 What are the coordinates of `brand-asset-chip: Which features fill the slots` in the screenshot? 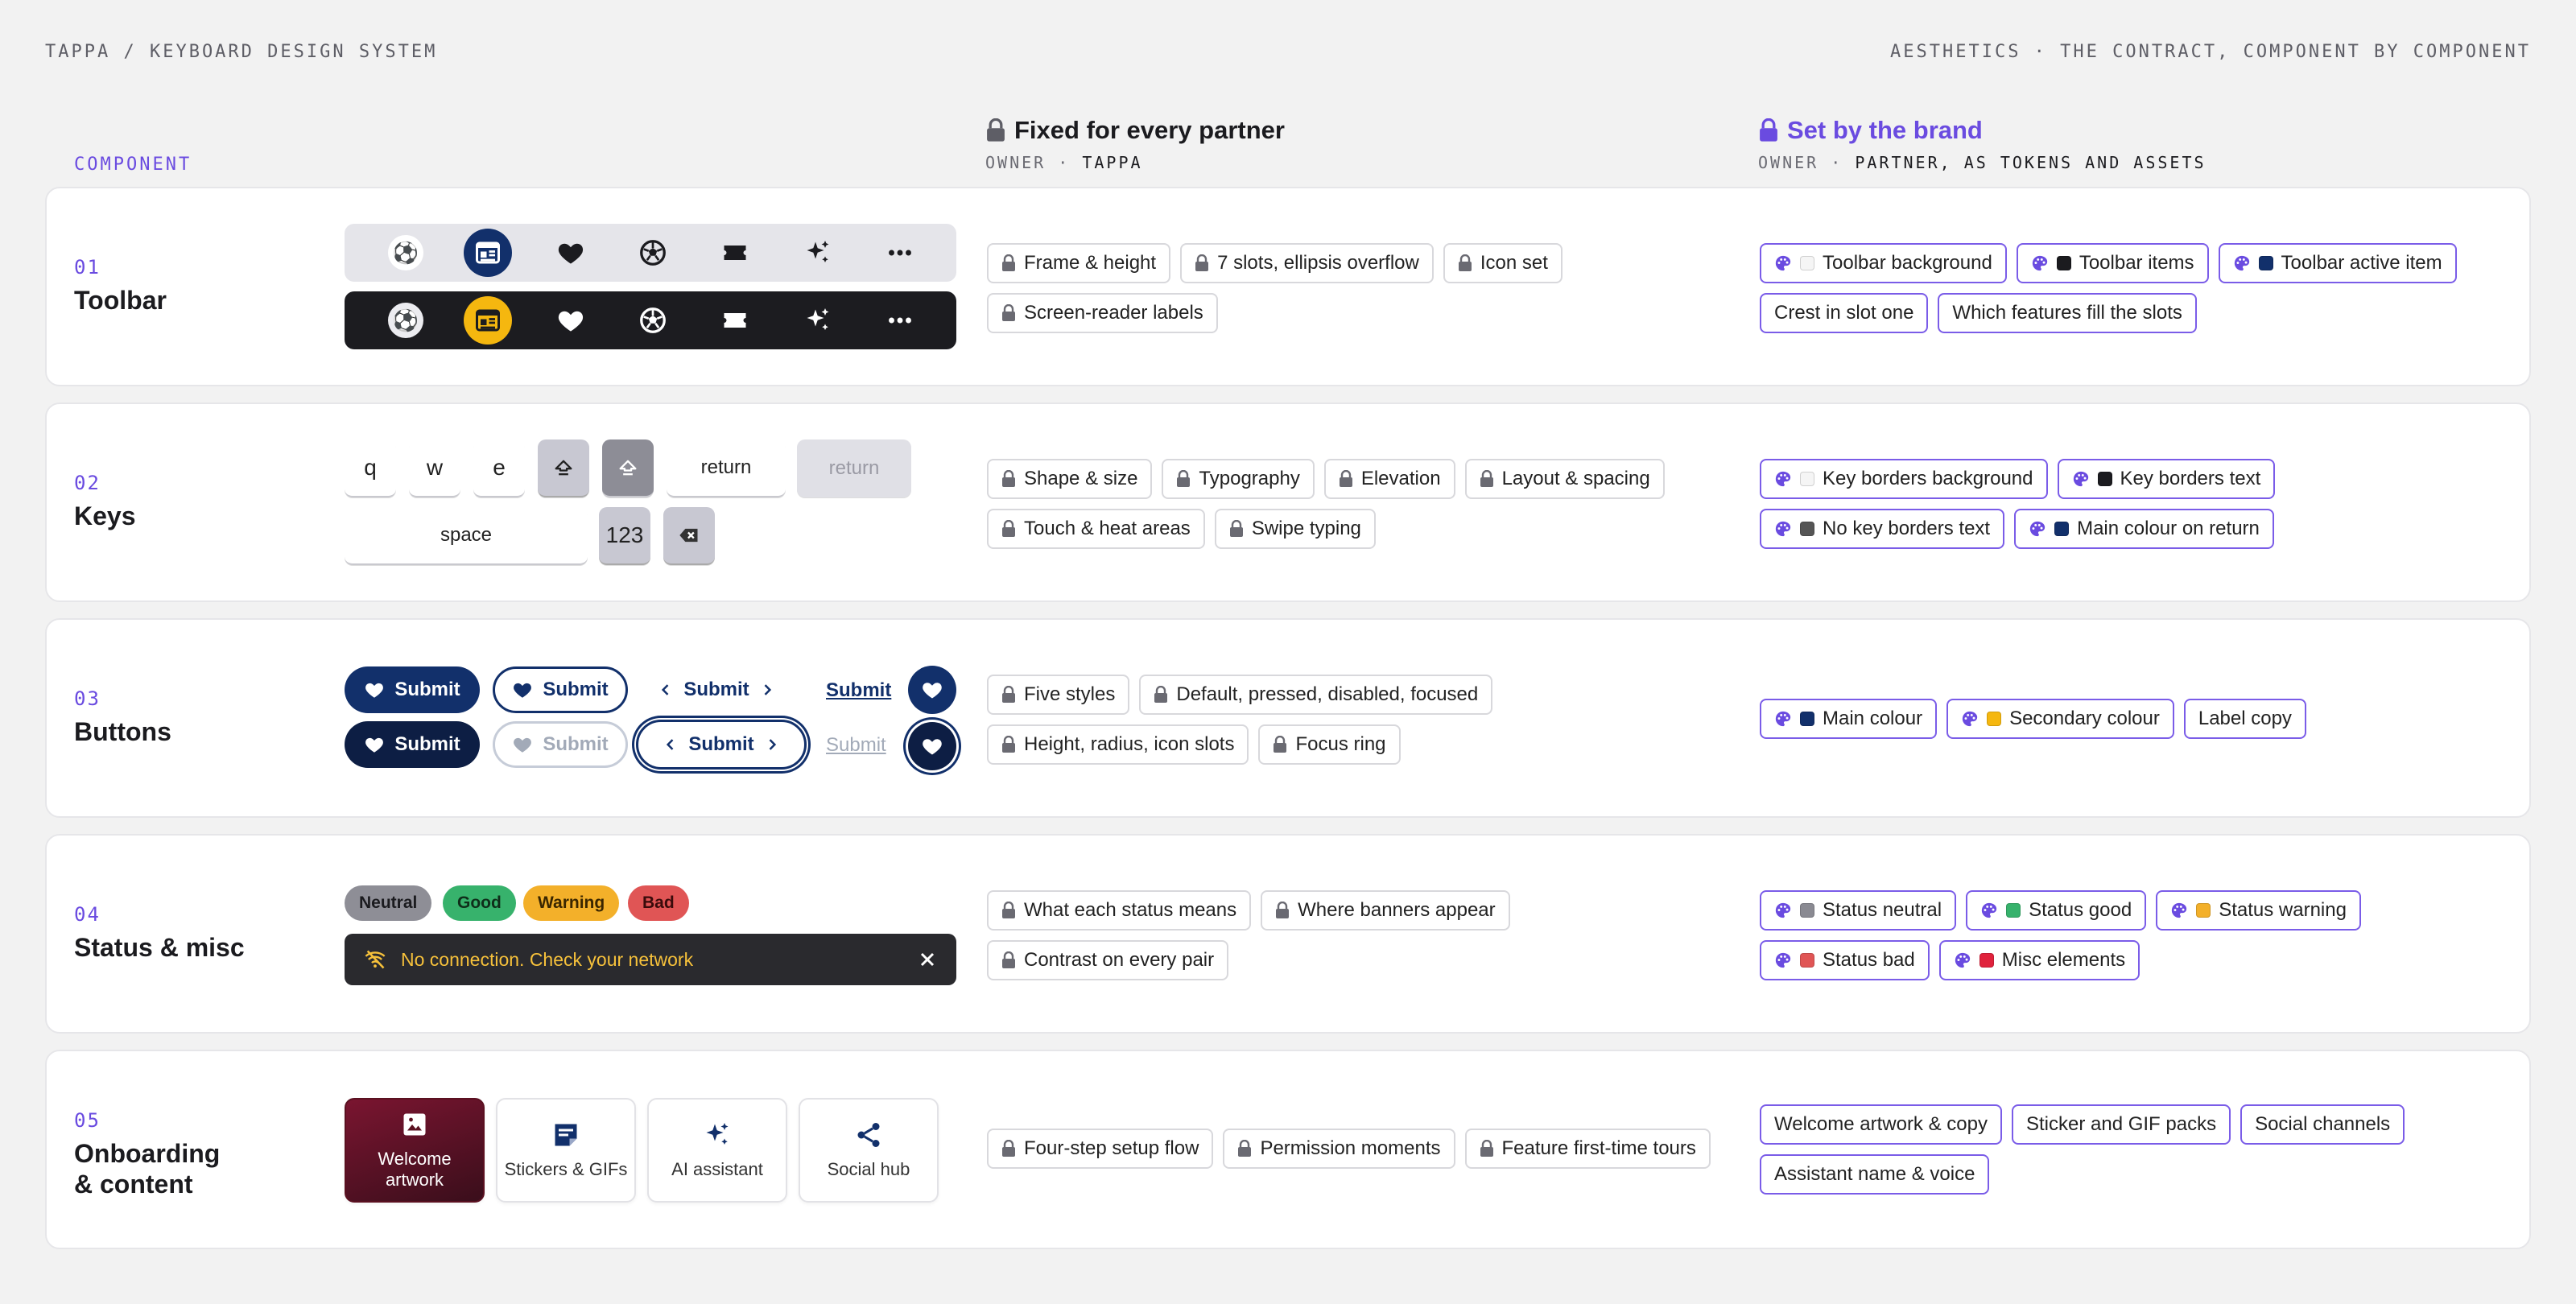 It's located at (2067, 313).